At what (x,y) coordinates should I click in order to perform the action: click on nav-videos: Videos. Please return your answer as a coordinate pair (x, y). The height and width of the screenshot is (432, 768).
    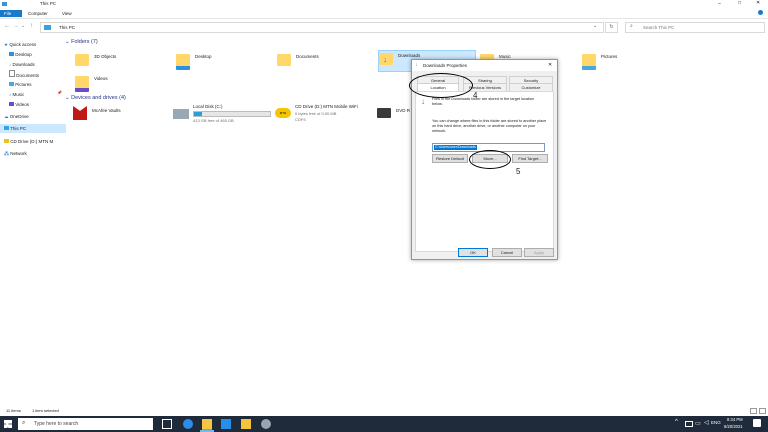
    Looking at the image, I should click on (19, 104).